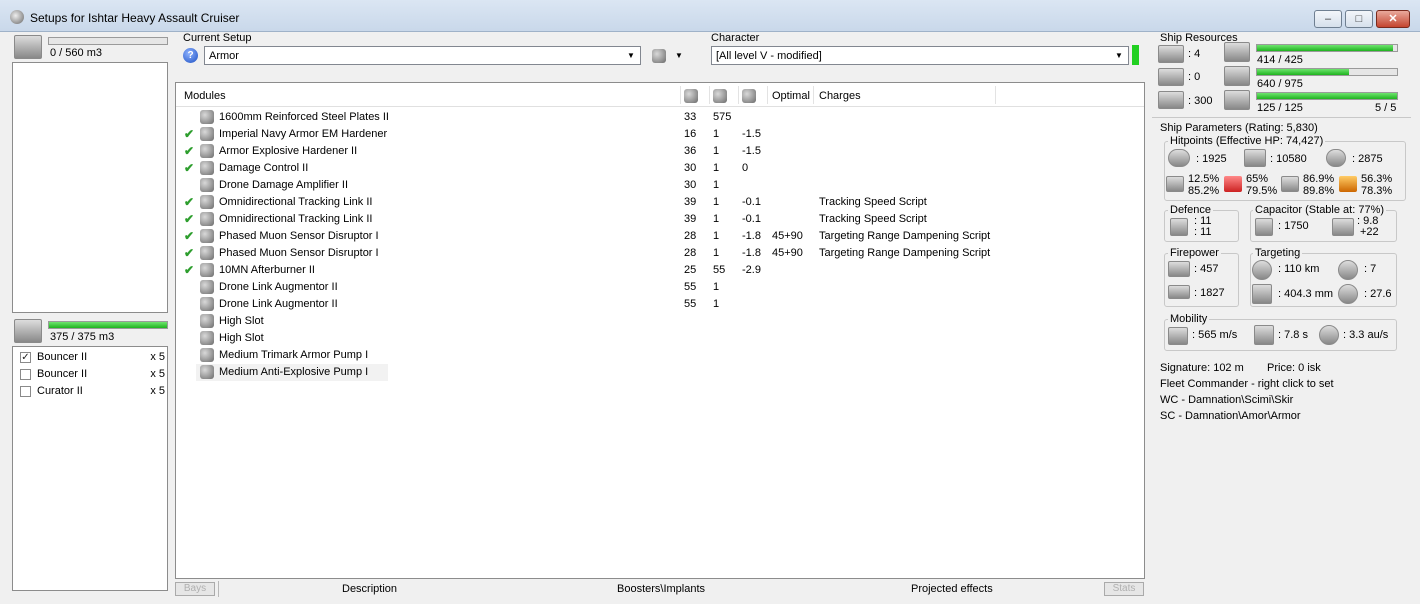 The width and height of the screenshot is (1420, 604). Describe the element at coordinates (1247, 384) in the screenshot. I see `fleet-commander-text: Fleet Commander - right click to set` at that location.